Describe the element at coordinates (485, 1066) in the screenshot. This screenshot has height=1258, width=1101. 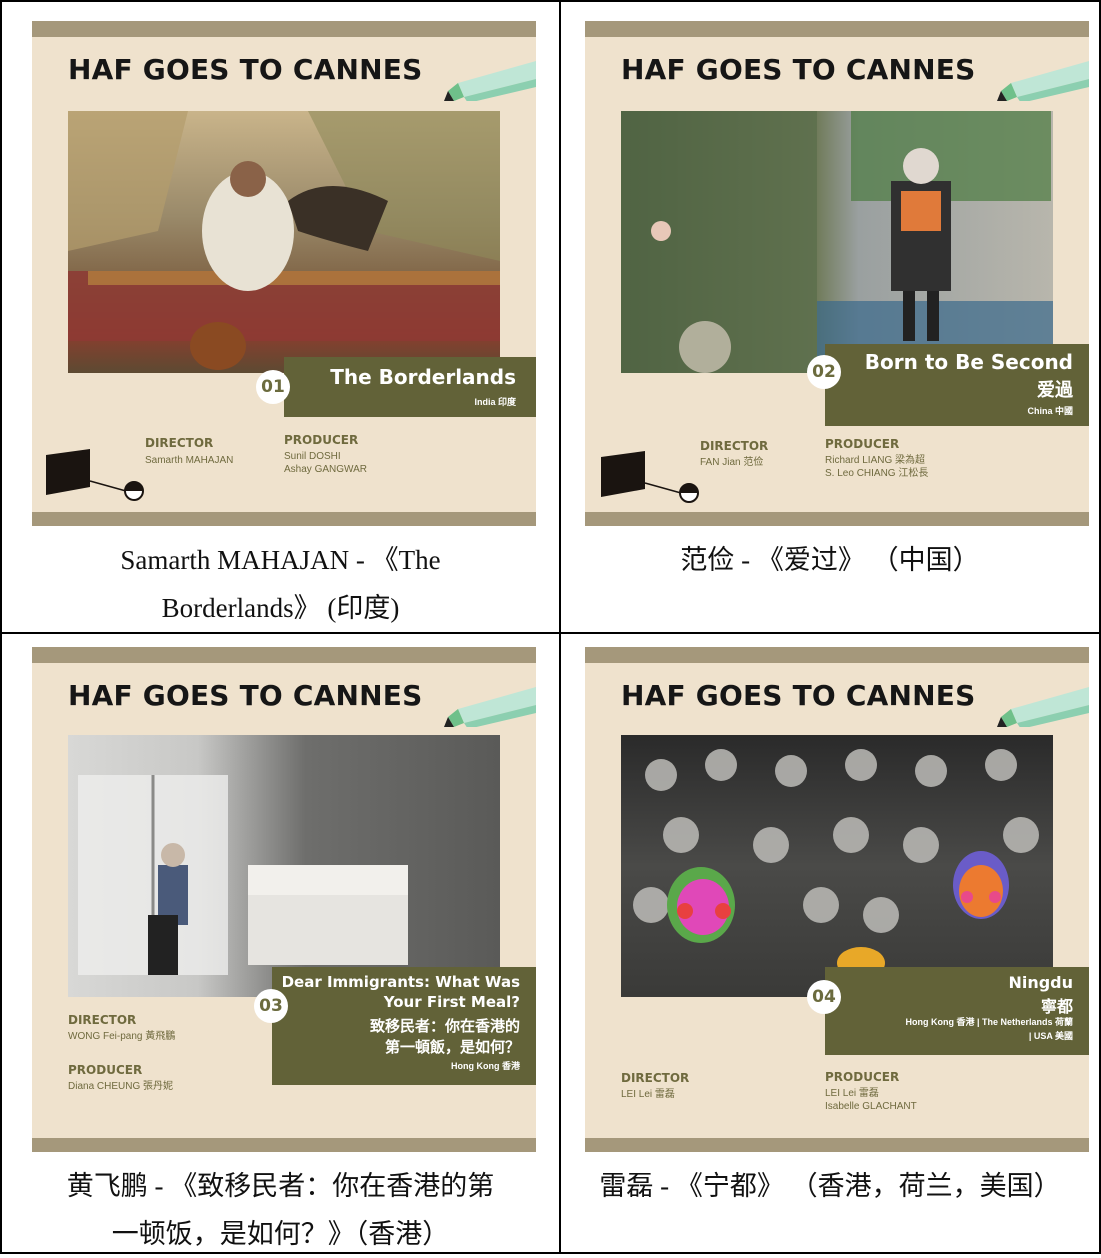
I see `film-country: Hong Kong 香港` at that location.